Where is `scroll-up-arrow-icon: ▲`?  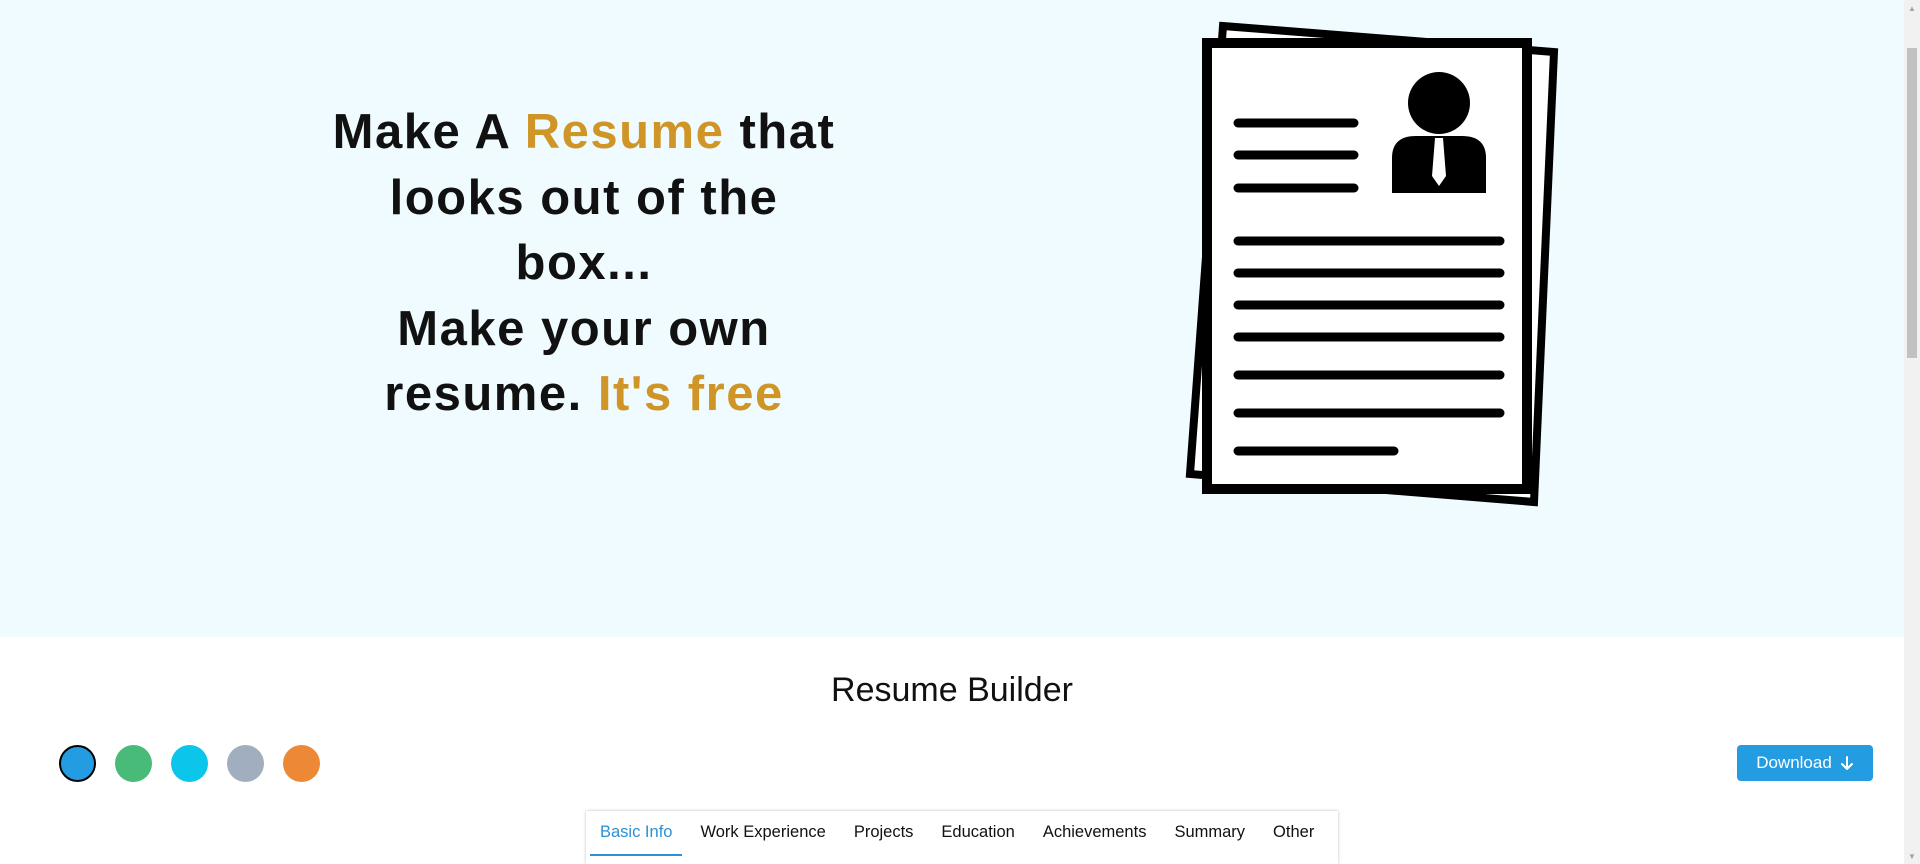
scroll-up-arrow-icon: ▲ is located at coordinates (1912, 8).